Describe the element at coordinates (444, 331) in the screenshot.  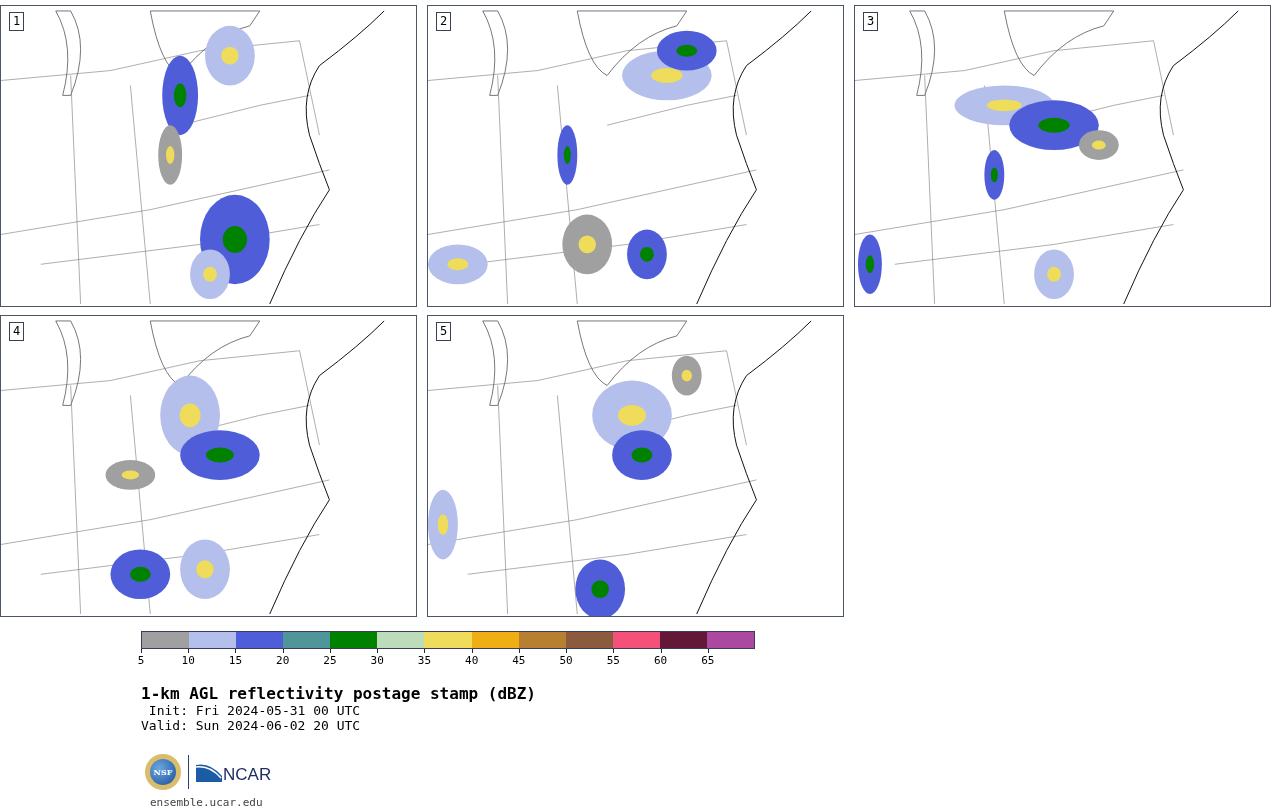
I see `panel-number: 5` at that location.